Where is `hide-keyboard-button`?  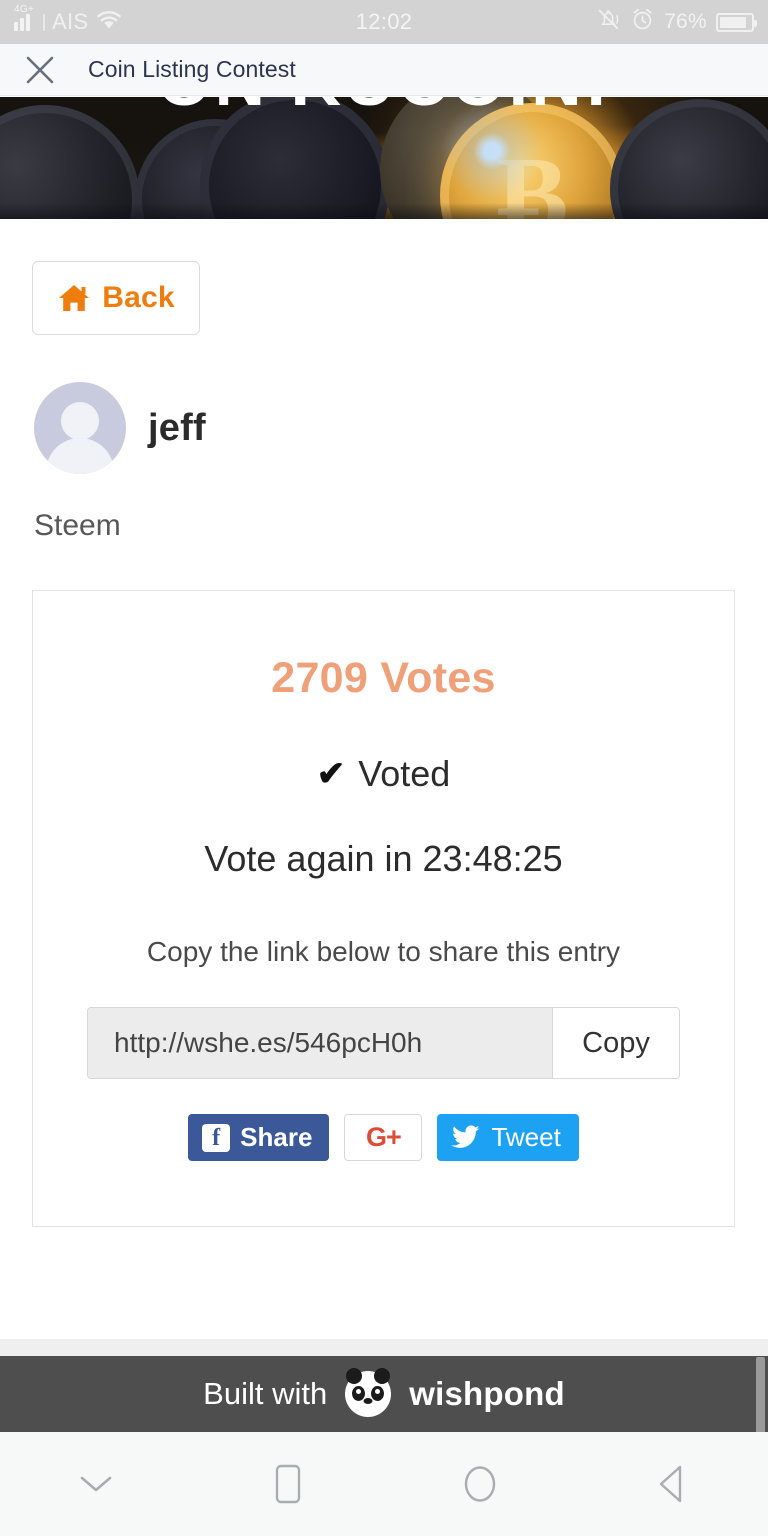
hide-keyboard-button is located at coordinates (96, 1484).